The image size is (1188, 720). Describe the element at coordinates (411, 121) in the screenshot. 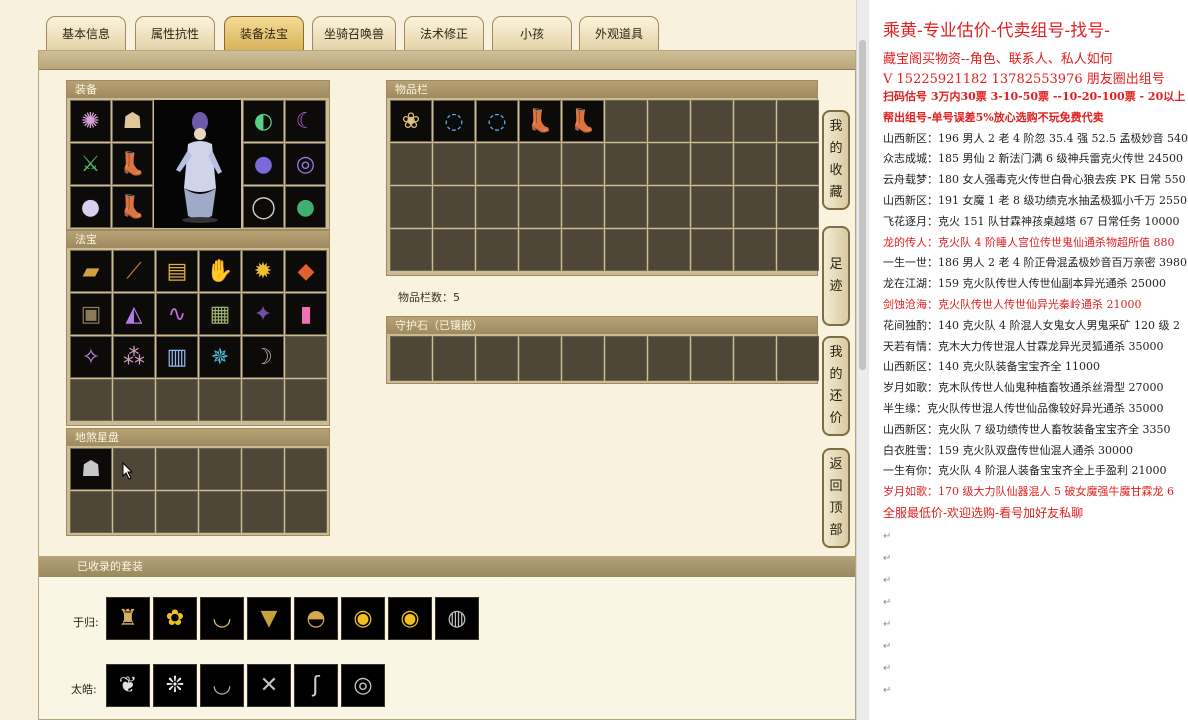

I see `item-slot: ❀` at that location.